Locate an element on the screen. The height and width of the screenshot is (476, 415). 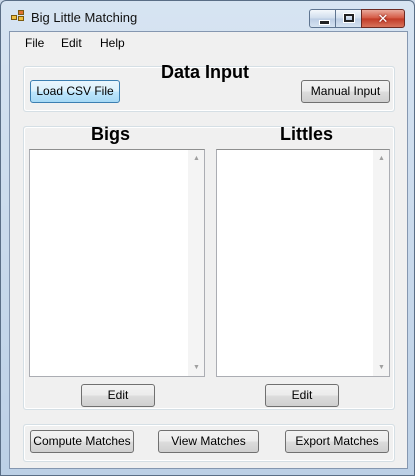
menu-edit: Edit is located at coordinates (71, 43).